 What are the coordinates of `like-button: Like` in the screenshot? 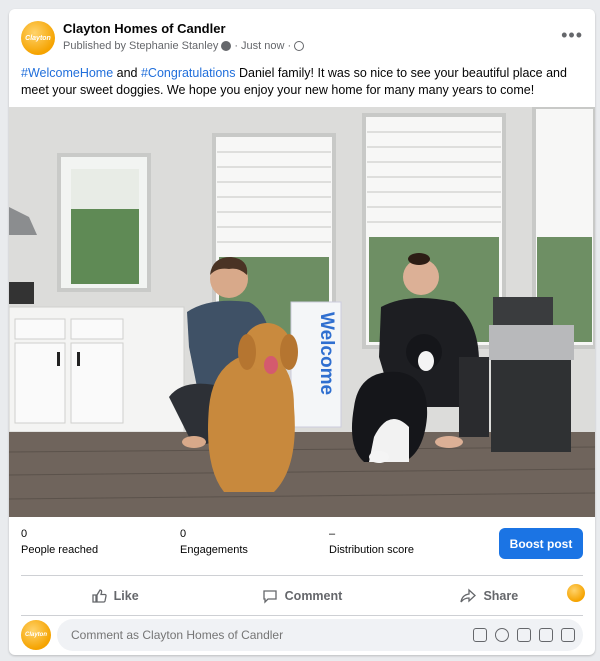 It's located at (114, 596).